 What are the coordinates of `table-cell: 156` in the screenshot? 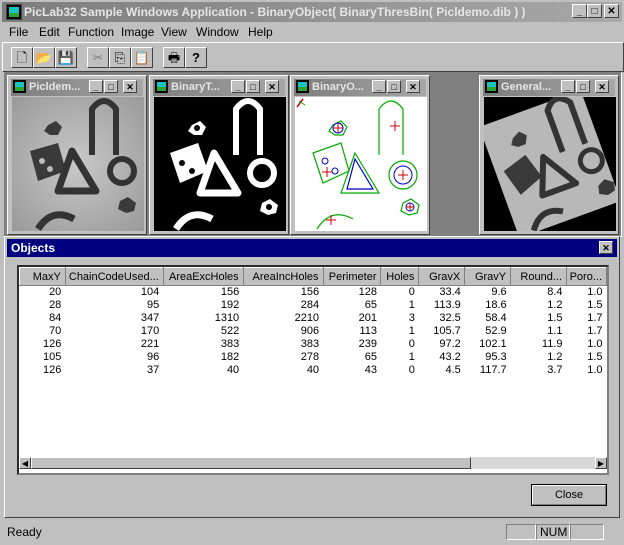 It's located at (310, 292).